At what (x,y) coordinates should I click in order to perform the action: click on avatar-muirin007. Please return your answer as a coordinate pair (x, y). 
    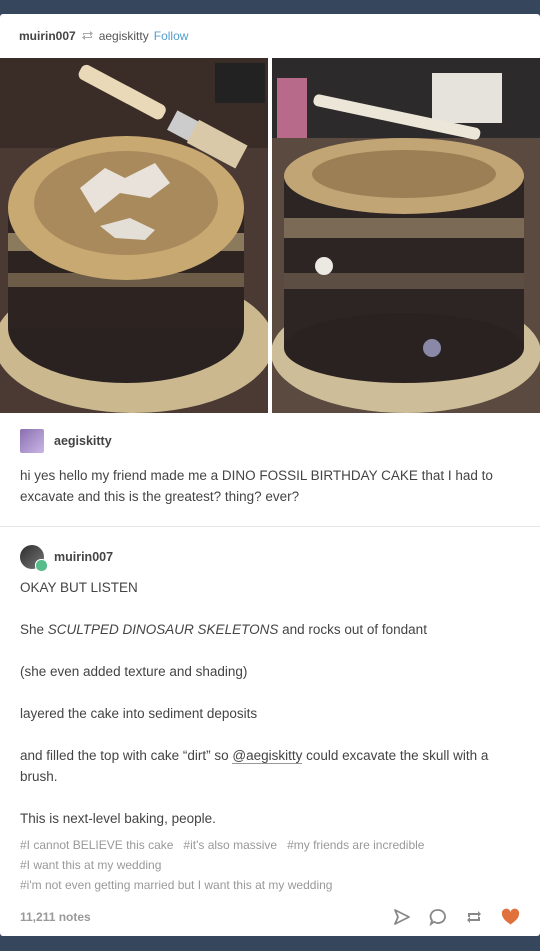
    Looking at the image, I should click on (34, 558).